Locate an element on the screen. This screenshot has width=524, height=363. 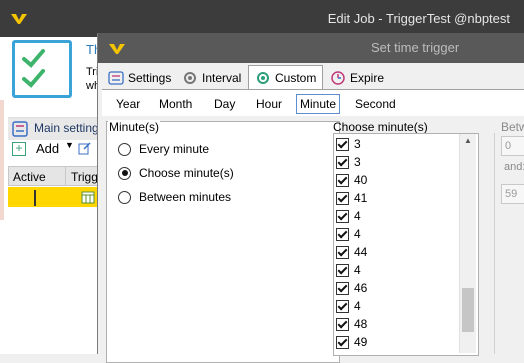
between-to-field: 59 is located at coordinates (512, 194).